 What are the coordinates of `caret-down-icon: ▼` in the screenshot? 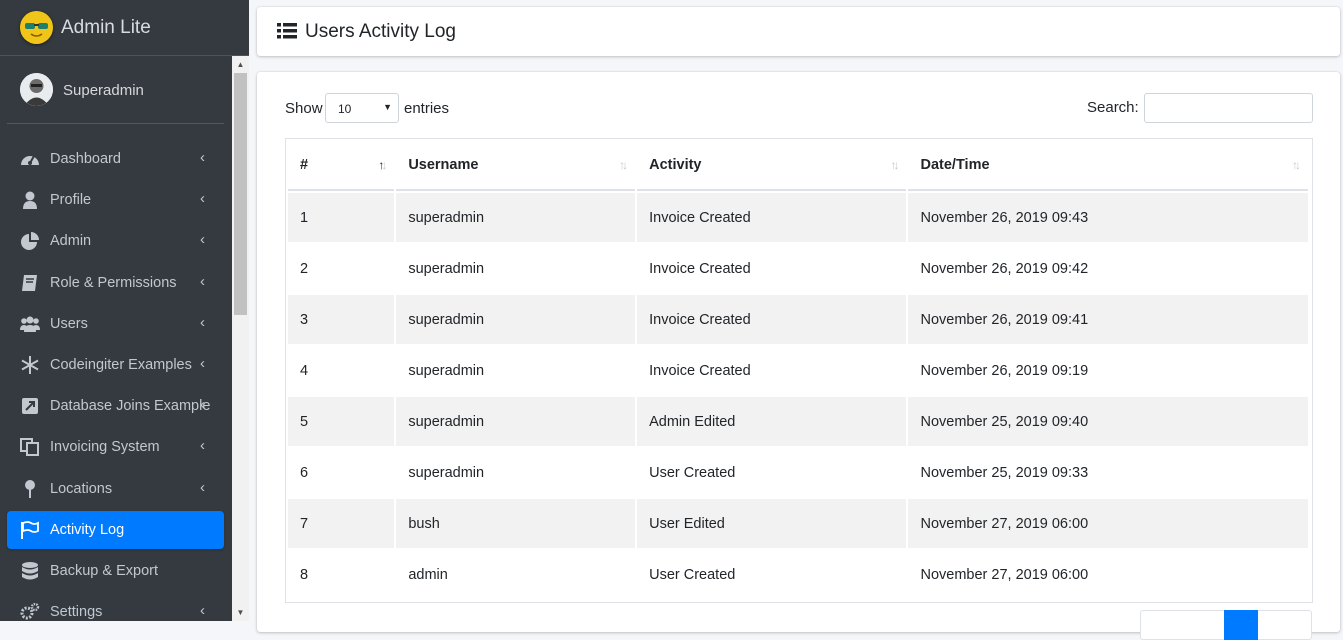 It's located at (387, 107).